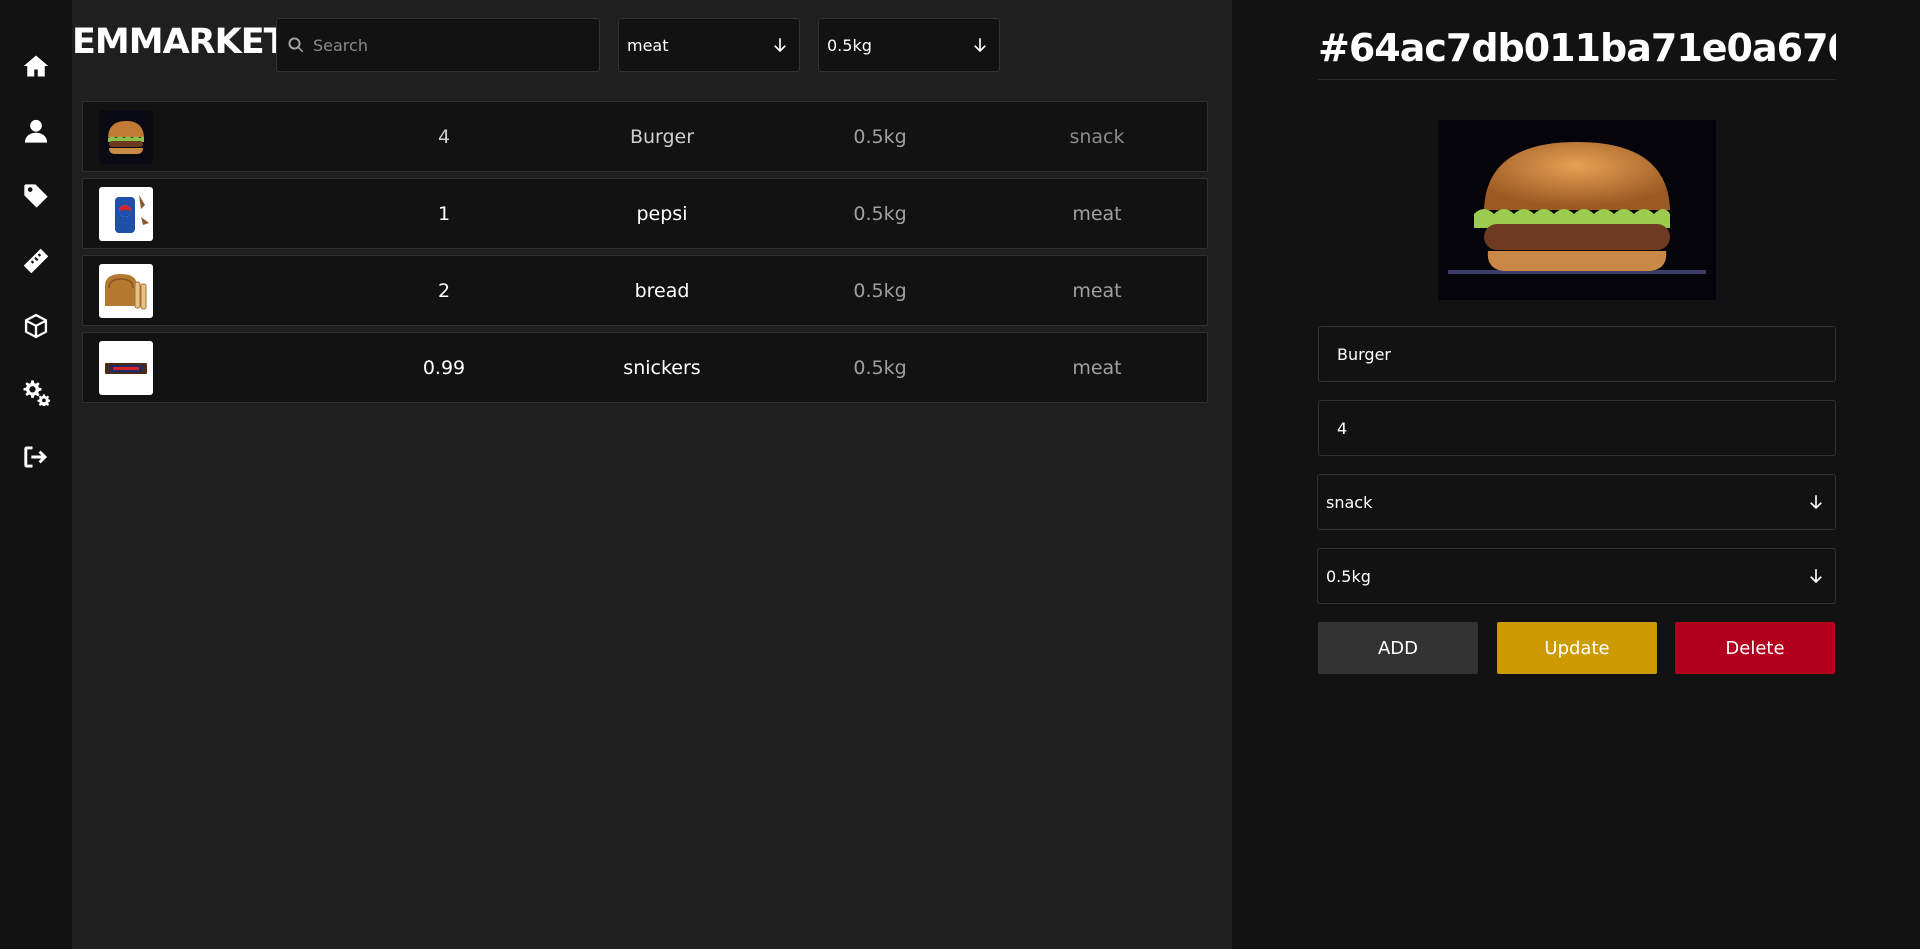 This screenshot has width=1920, height=949. I want to click on sidebar, so click(36, 474).